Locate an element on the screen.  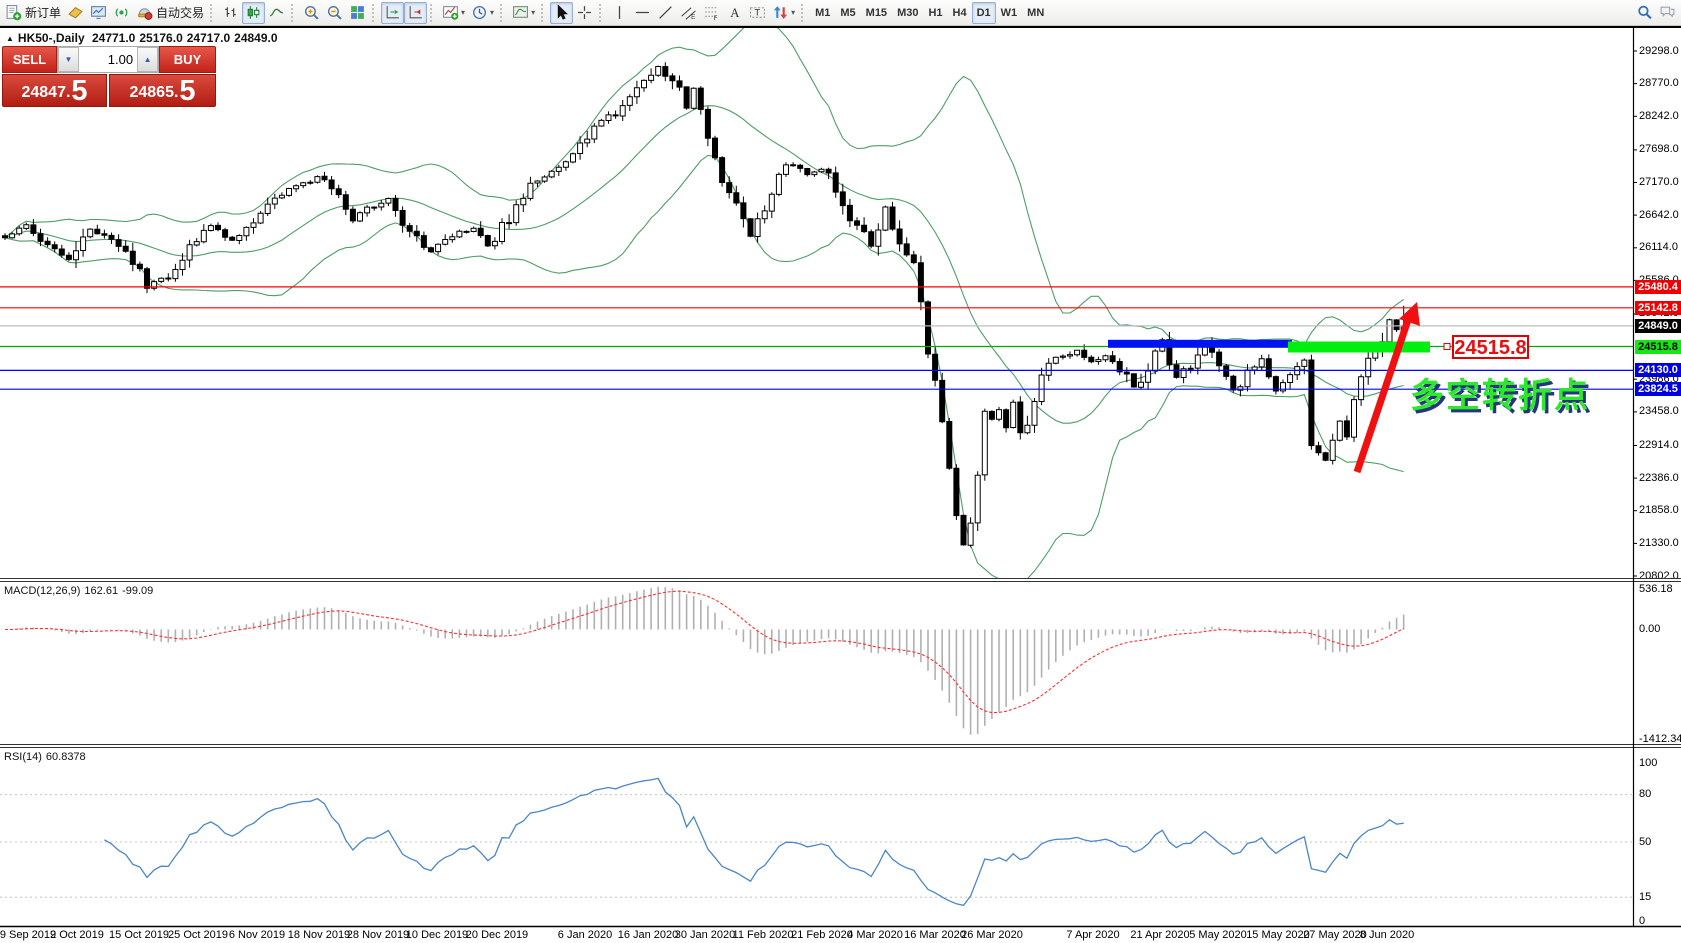
indicators-icon is located at coordinates (450, 12).